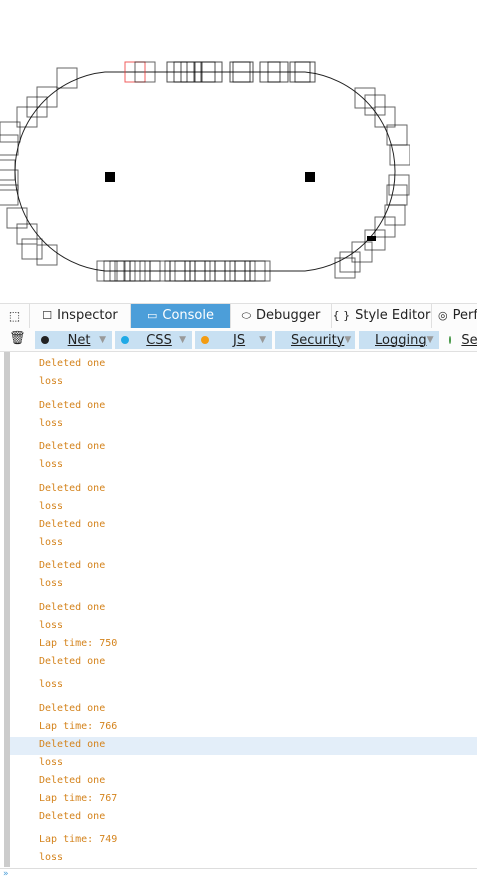  What do you see at coordinates (460, 340) in the screenshot?
I see `filter-ser: Ser` at bounding box center [460, 340].